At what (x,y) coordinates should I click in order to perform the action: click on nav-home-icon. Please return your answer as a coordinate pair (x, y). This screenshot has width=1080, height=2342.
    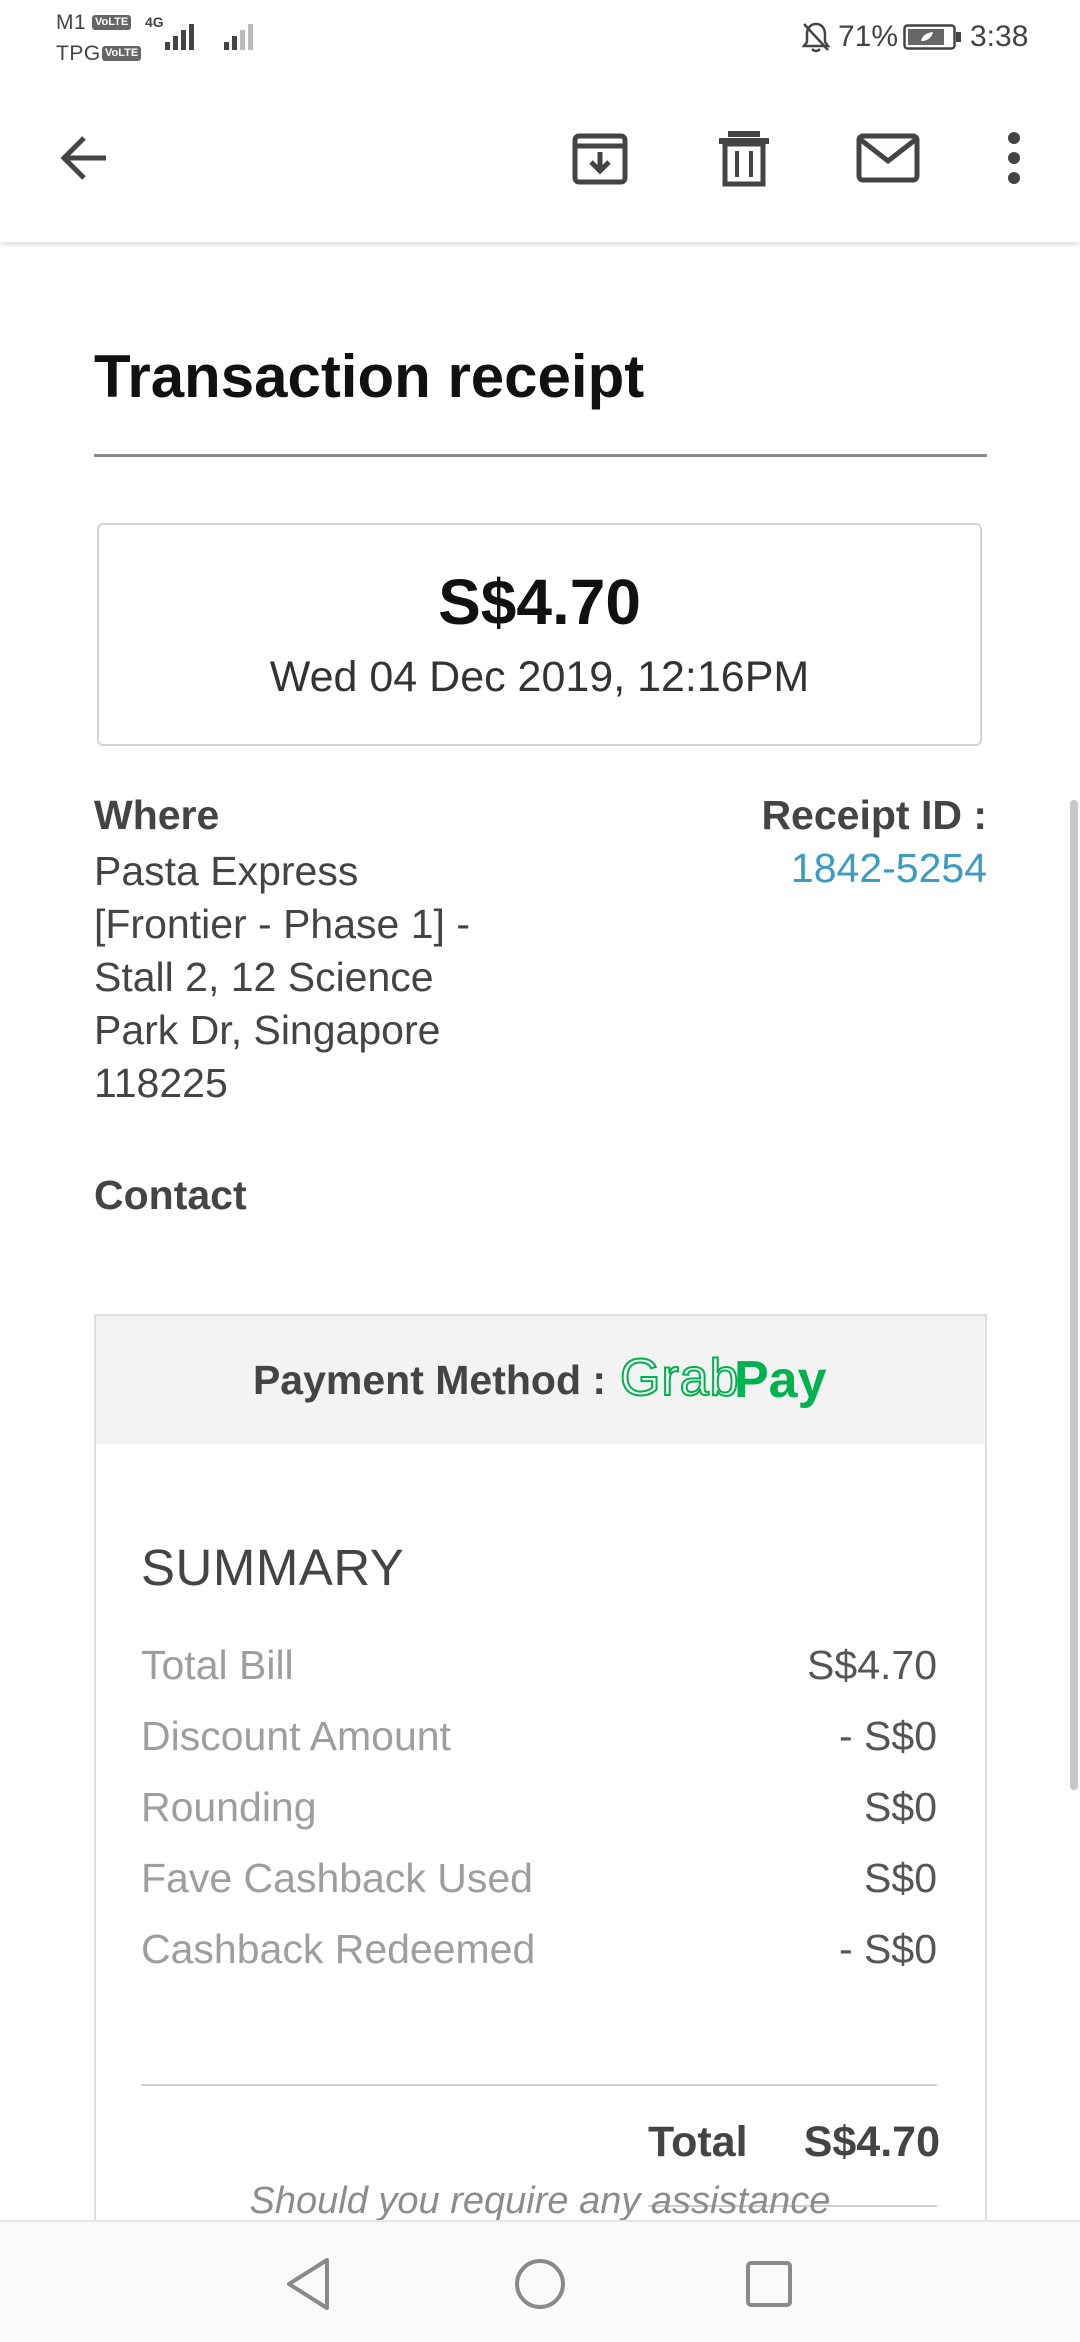
    Looking at the image, I should click on (540, 2284).